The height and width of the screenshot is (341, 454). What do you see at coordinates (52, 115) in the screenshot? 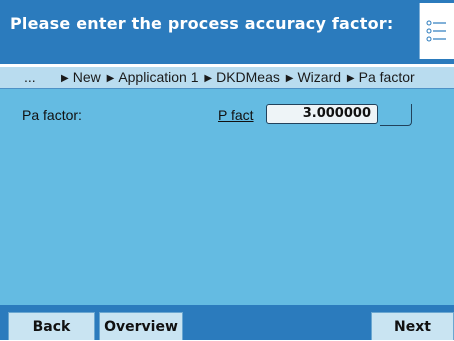
I see `pa-factor-label: Pa factor:` at bounding box center [52, 115].